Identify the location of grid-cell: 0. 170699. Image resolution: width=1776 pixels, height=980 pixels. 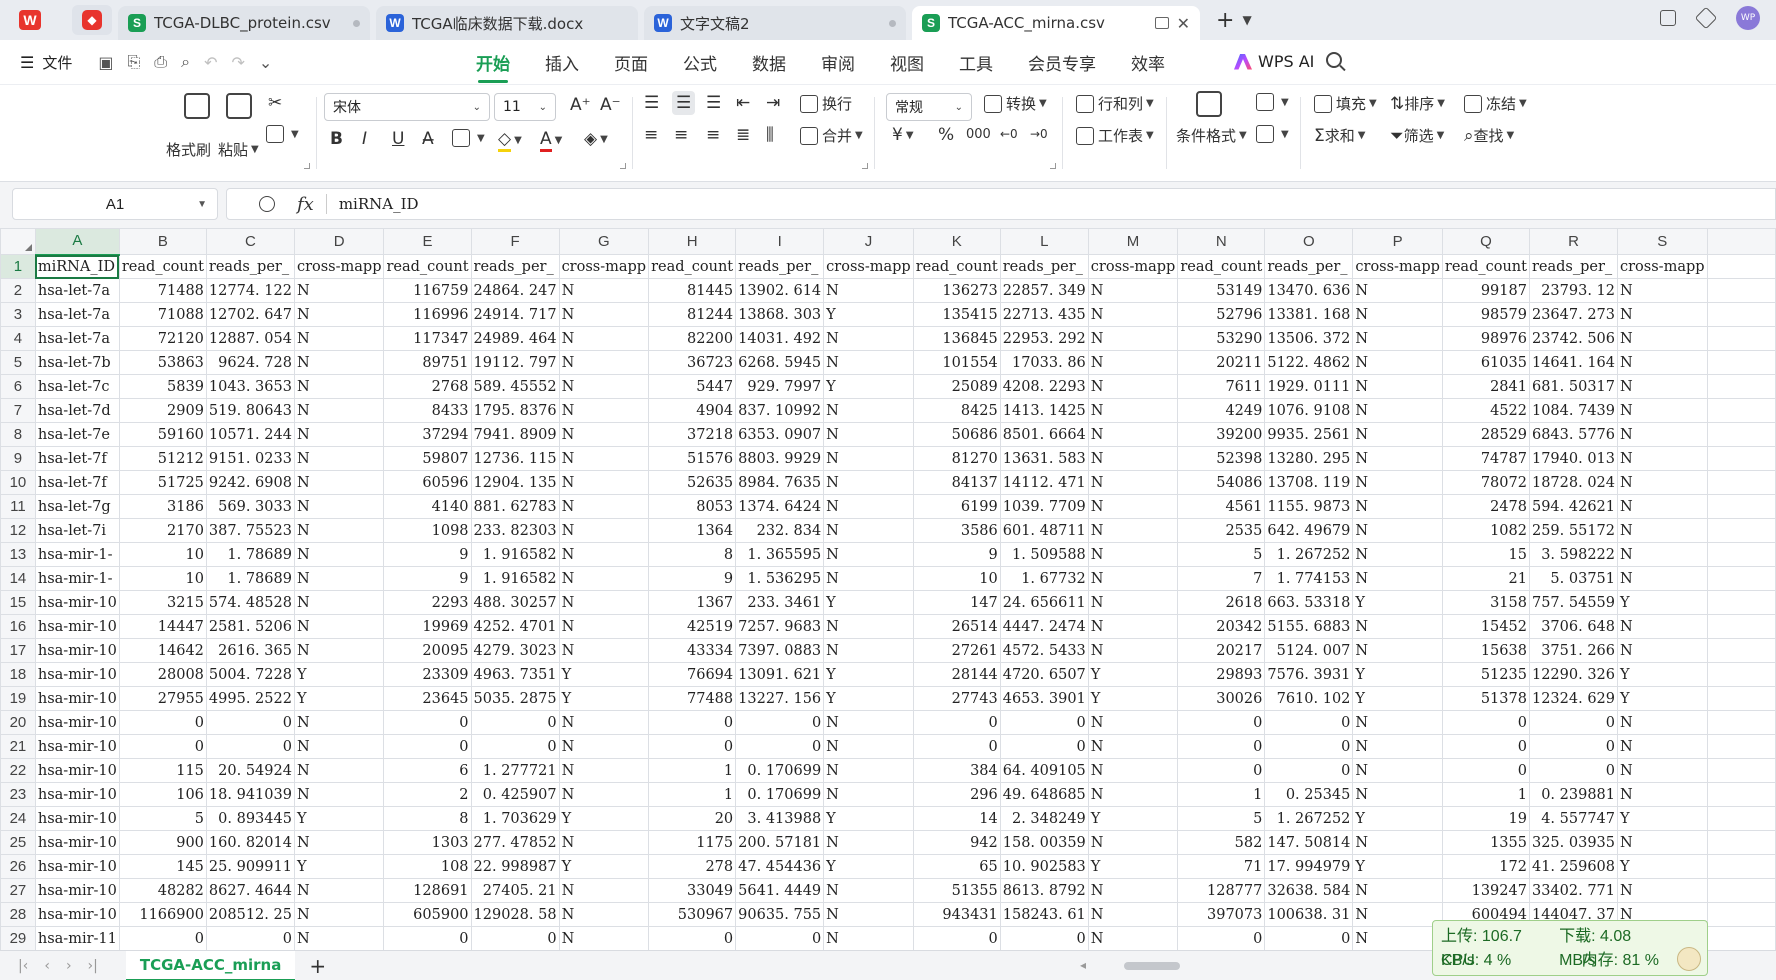
(780, 794).